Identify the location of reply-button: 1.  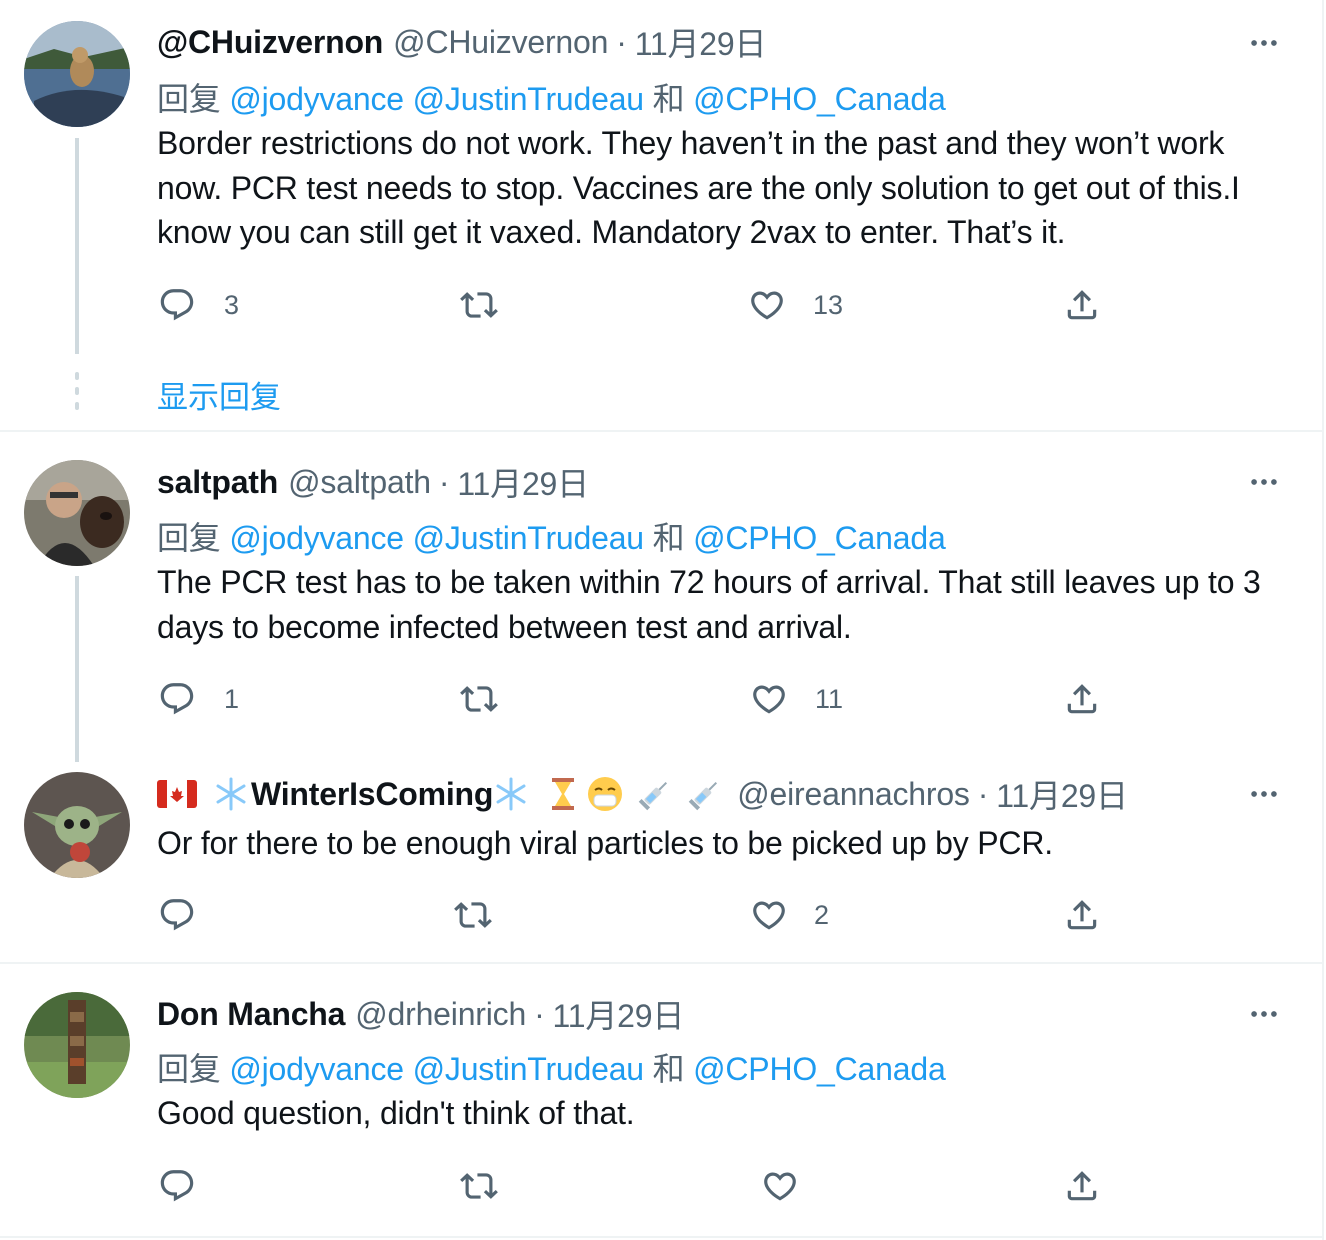
(198, 699).